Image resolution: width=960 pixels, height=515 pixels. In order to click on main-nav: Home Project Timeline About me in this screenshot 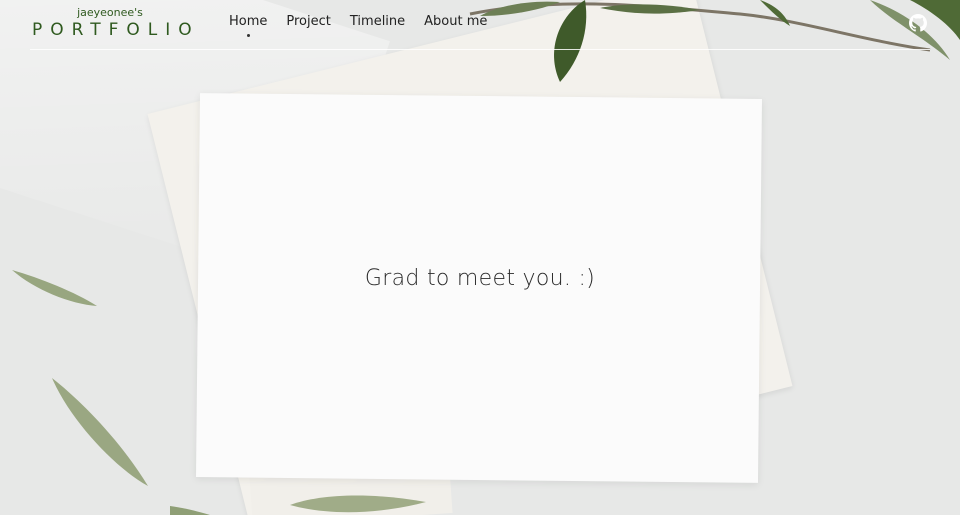, I will do `click(358, 25)`.